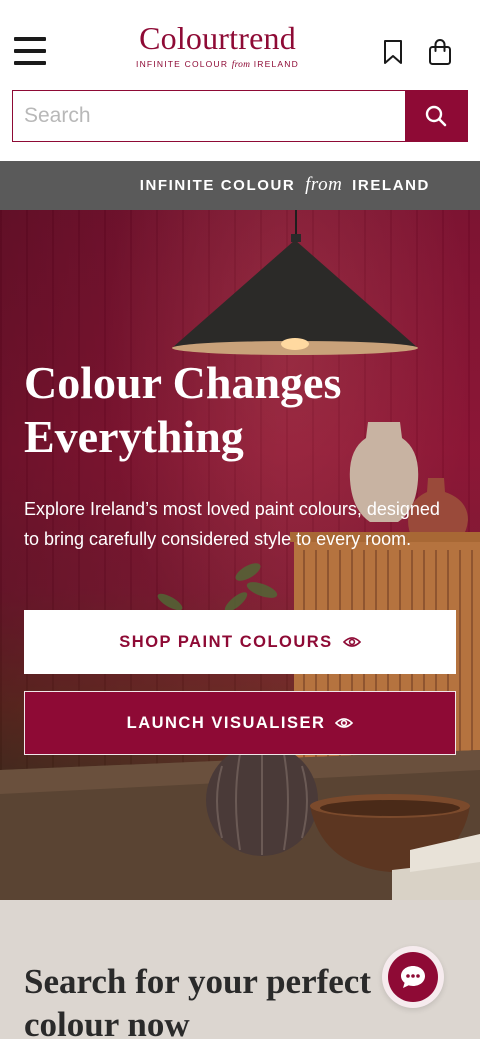 The height and width of the screenshot is (1039, 480). Describe the element at coordinates (209, 116) in the screenshot. I see `search-input` at that location.